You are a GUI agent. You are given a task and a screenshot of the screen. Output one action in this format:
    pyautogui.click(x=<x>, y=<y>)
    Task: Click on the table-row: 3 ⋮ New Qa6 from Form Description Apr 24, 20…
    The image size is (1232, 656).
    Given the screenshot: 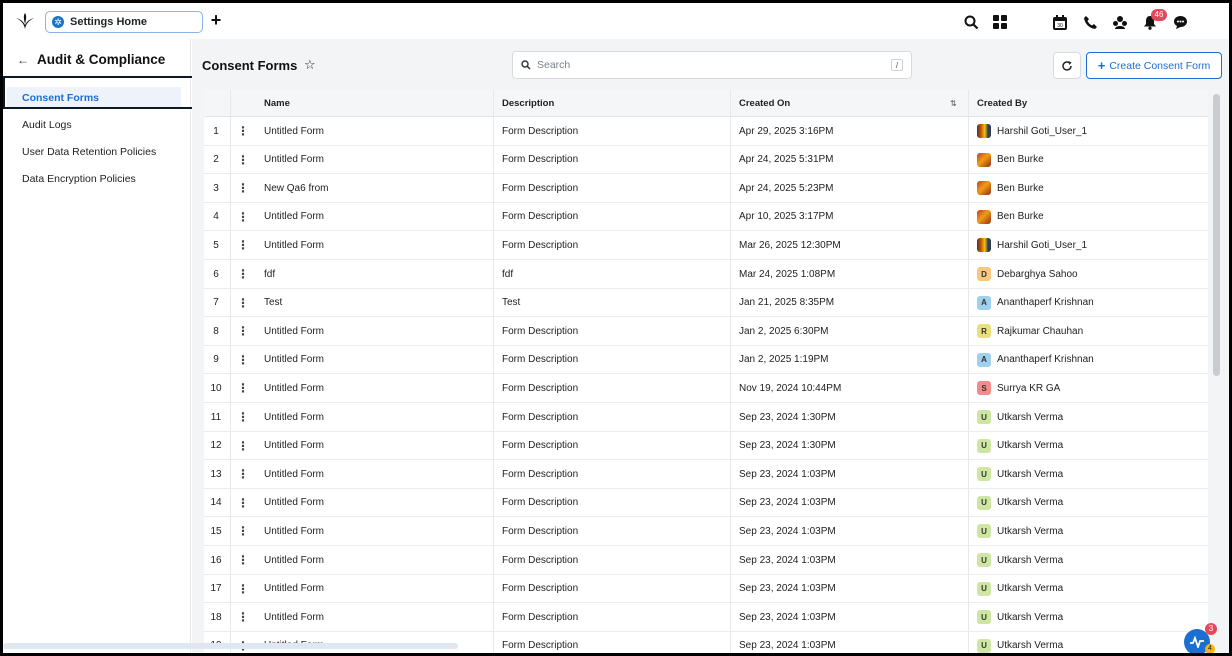 What is the action you would take?
    pyautogui.click(x=706, y=188)
    